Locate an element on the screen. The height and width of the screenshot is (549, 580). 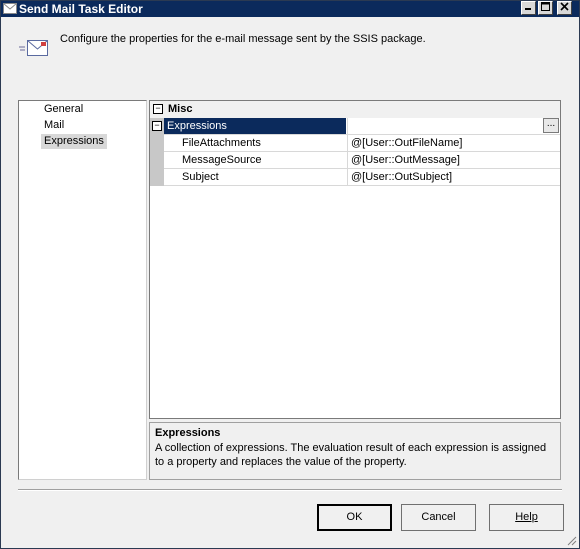
row-gutter: − is located at coordinates (157, 126).